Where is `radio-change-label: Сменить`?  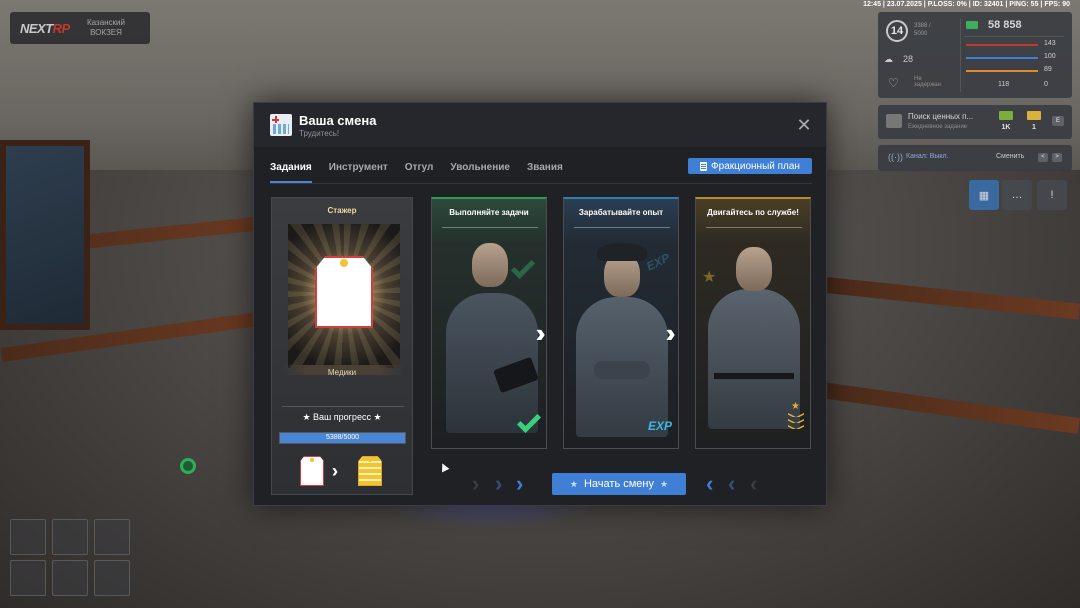 radio-change-label: Сменить is located at coordinates (1010, 156).